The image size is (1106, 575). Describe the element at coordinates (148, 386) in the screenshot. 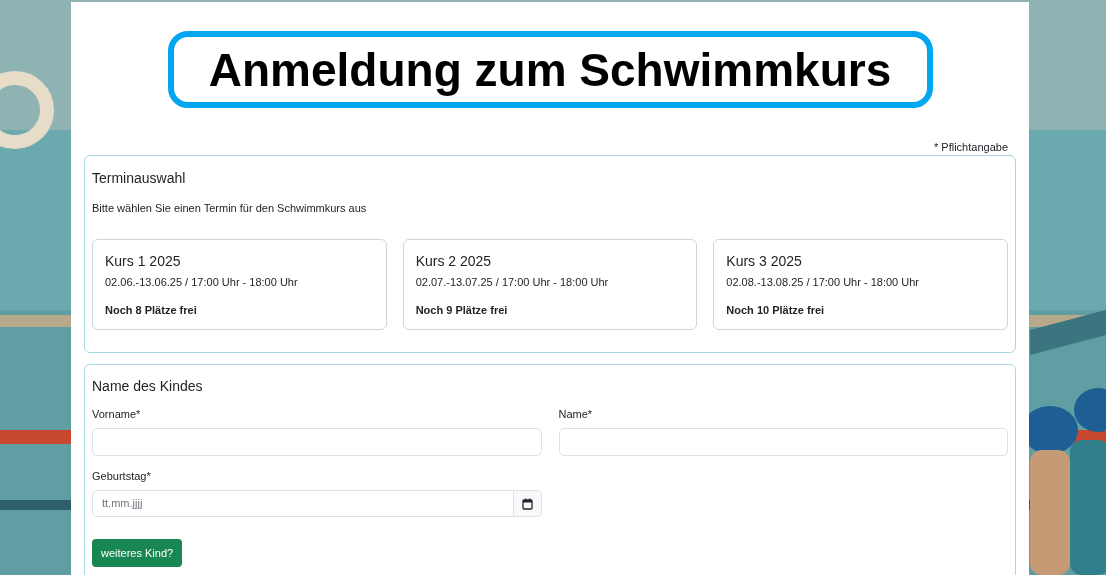

I see `section-heading: Name des Kindes` at that location.